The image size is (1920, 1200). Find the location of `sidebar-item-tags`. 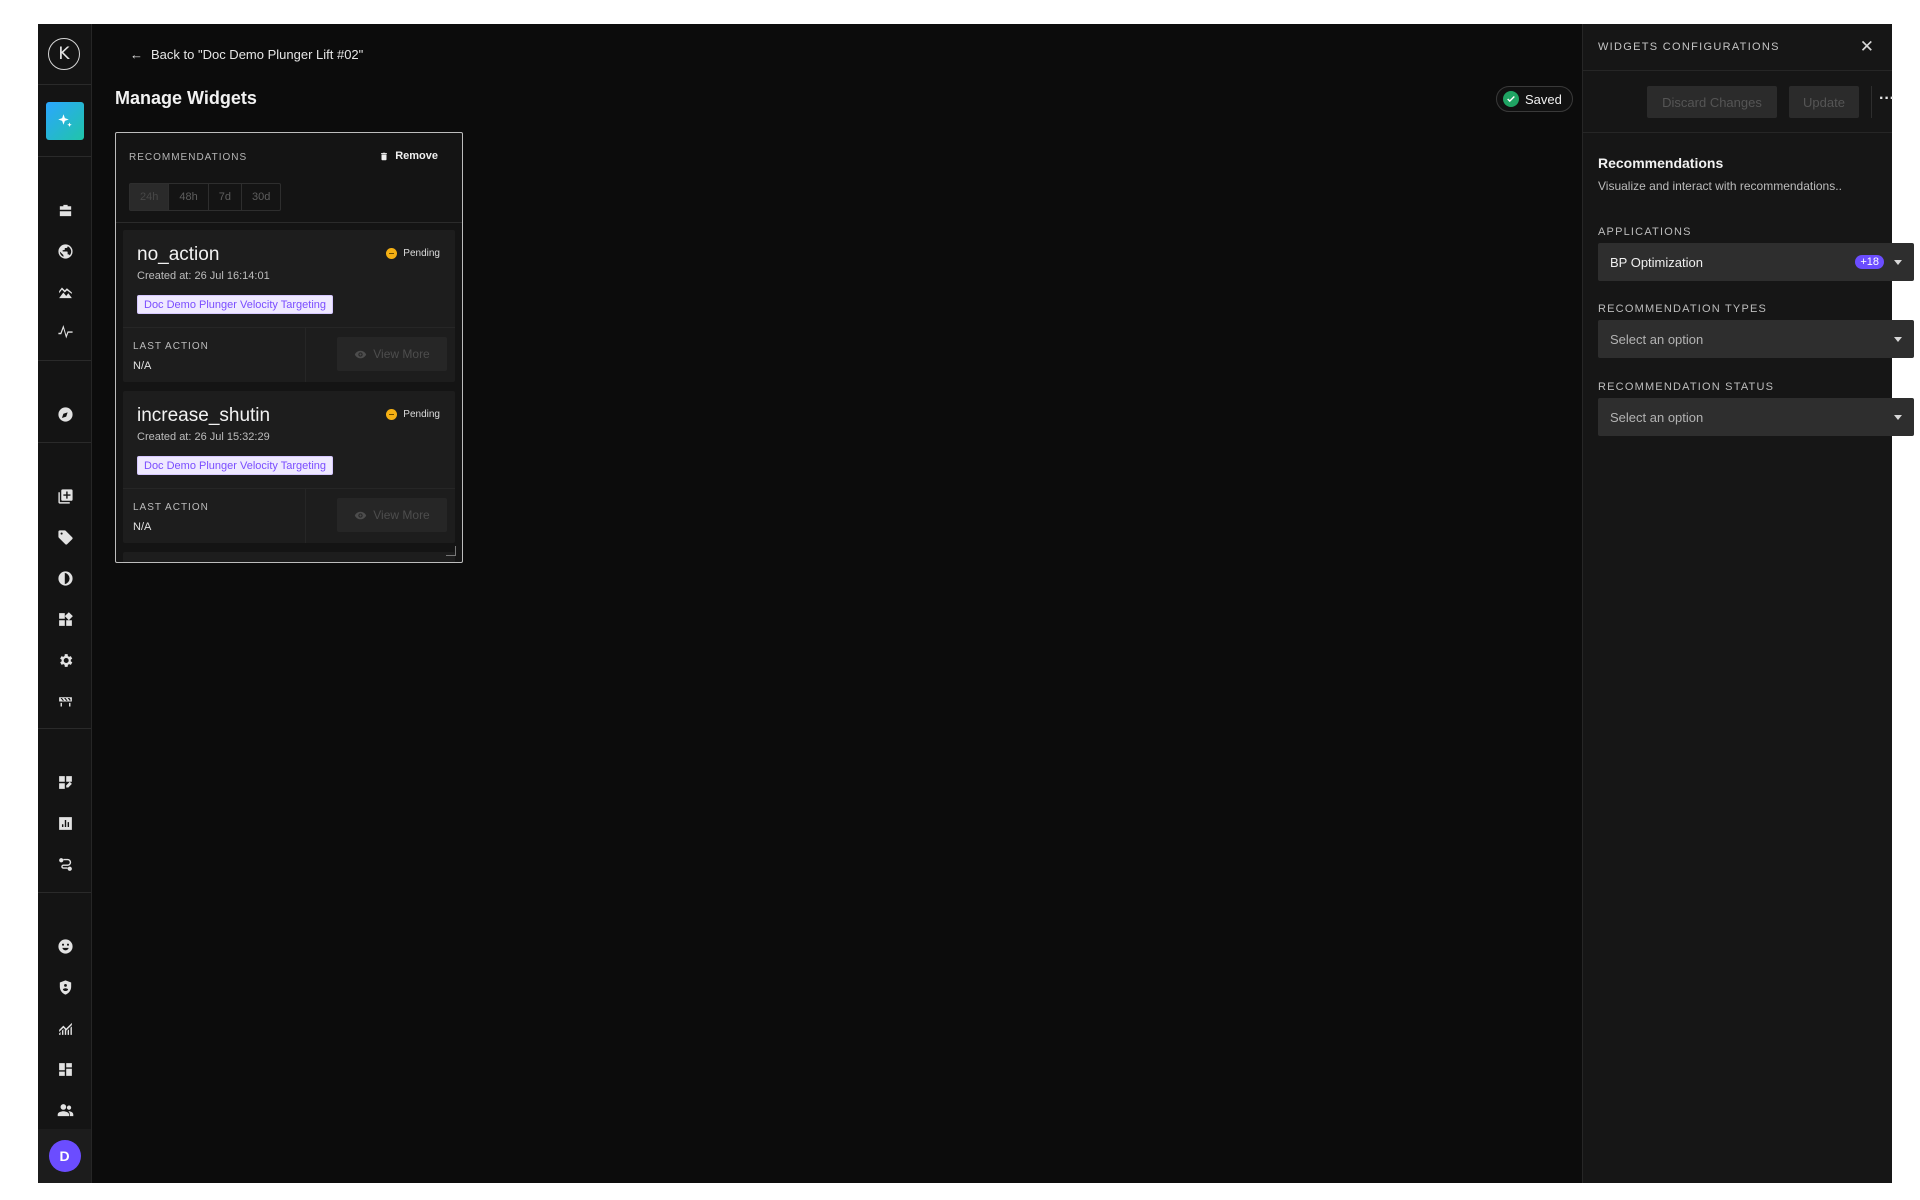

sidebar-item-tags is located at coordinates (65, 537).